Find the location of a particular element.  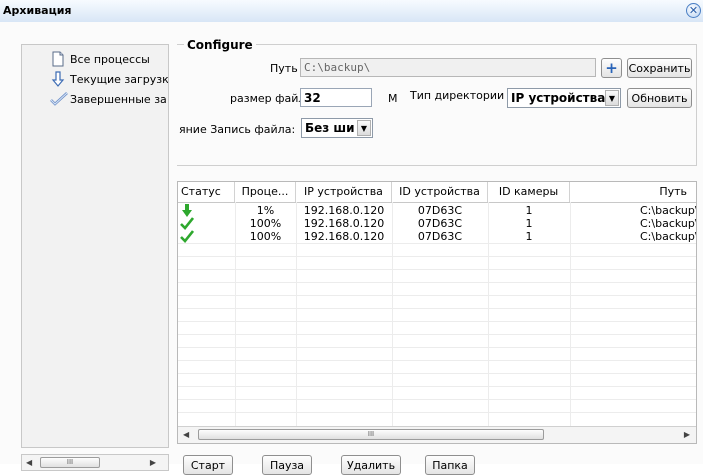

overwrite-value: Без ши is located at coordinates (330, 128).